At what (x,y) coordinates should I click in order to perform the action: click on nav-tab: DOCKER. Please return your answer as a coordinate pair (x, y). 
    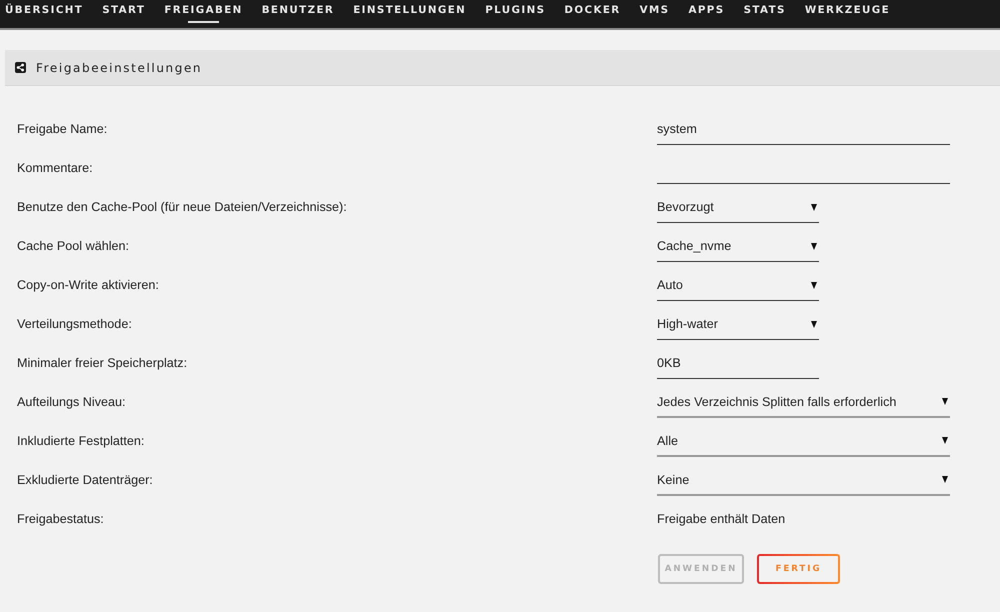
    Looking at the image, I should click on (592, 14).